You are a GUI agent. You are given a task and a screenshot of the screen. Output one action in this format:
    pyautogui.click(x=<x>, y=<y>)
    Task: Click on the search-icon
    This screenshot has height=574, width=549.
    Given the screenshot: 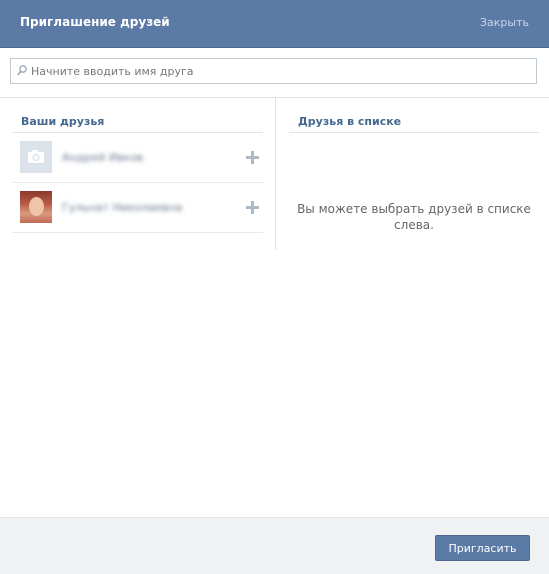 What is the action you would take?
    pyautogui.click(x=22, y=70)
    